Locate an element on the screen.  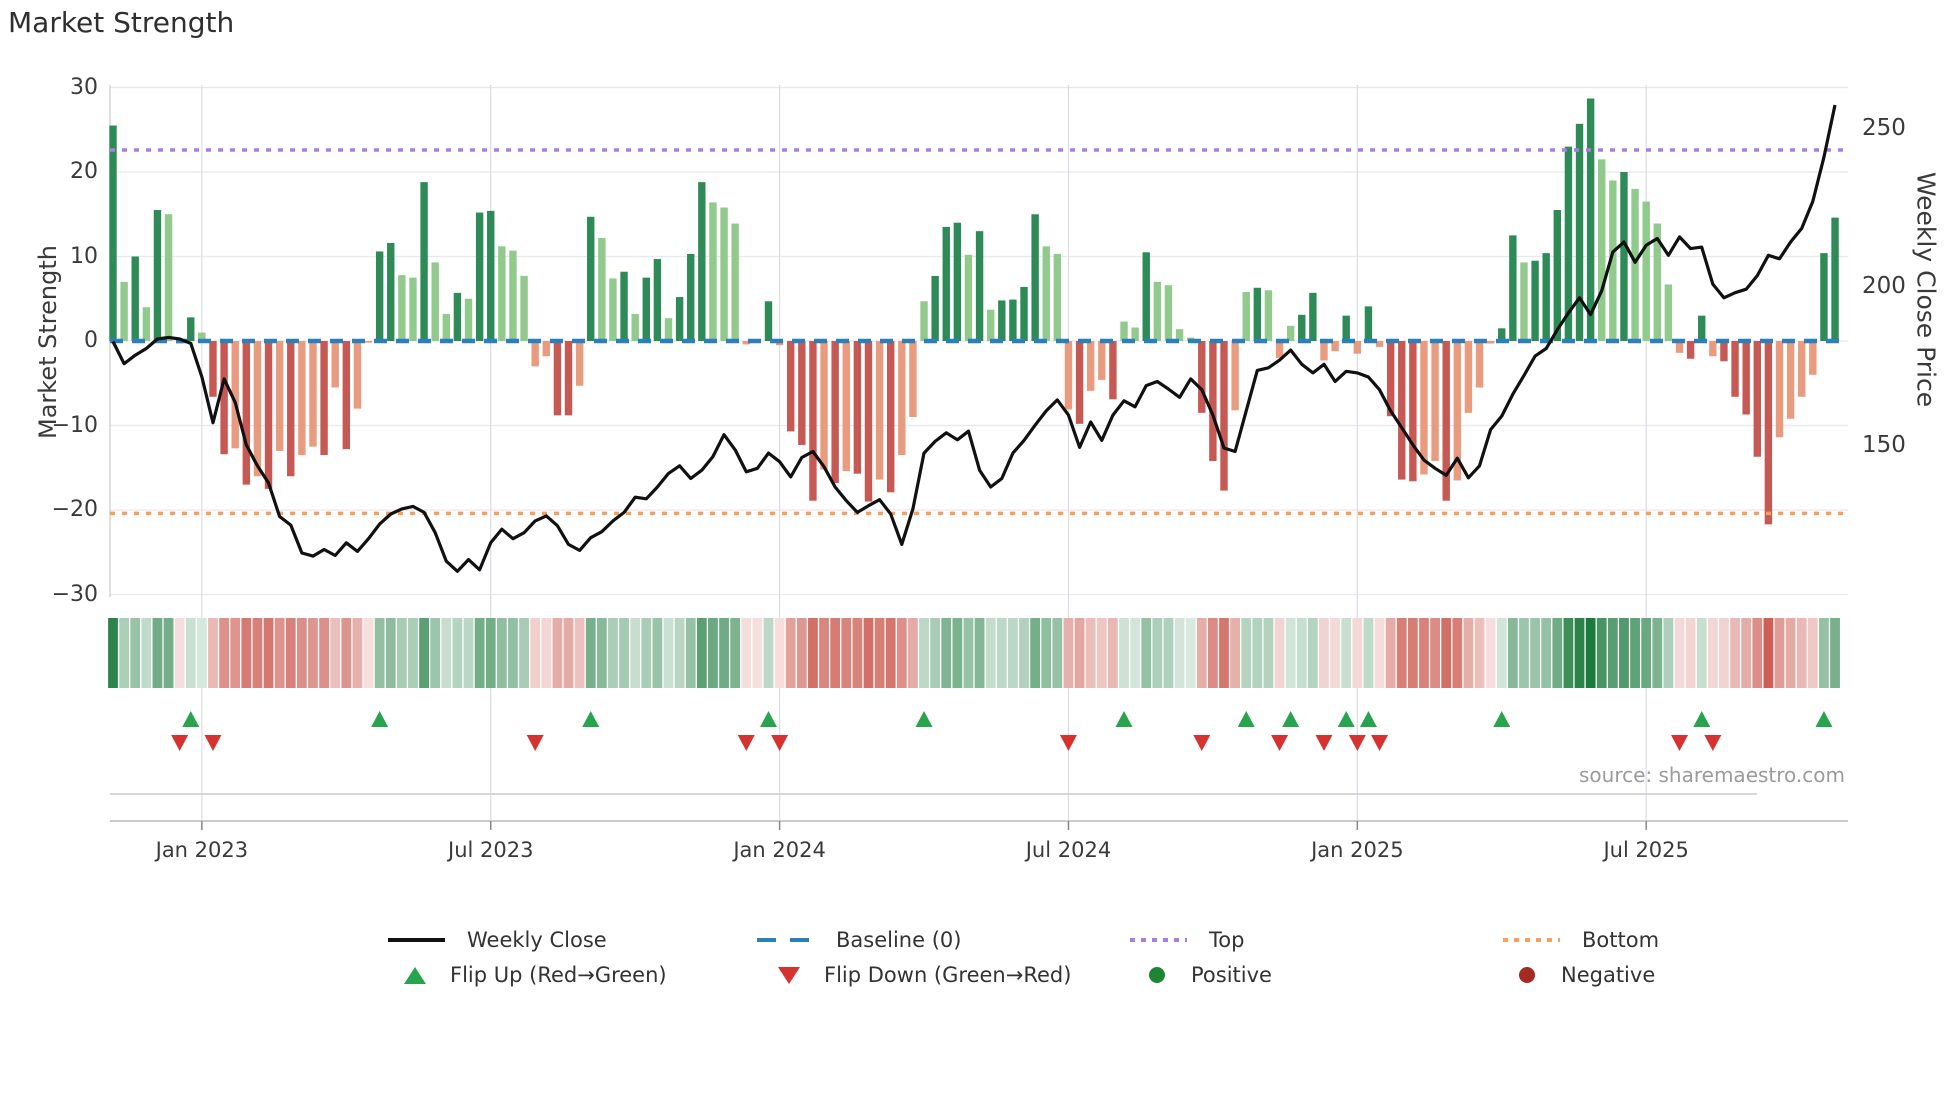
legend-item-positive: Positive is located at coordinates (1210, 975).